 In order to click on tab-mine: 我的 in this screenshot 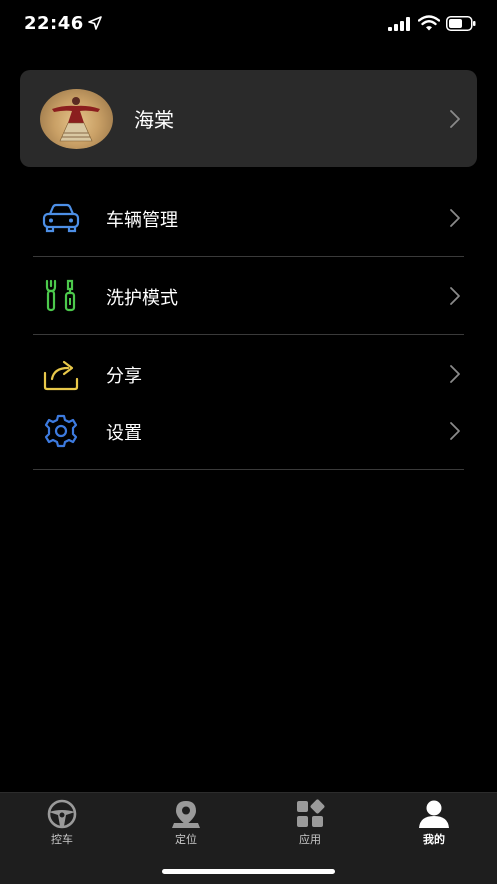, I will do `click(434, 824)`.